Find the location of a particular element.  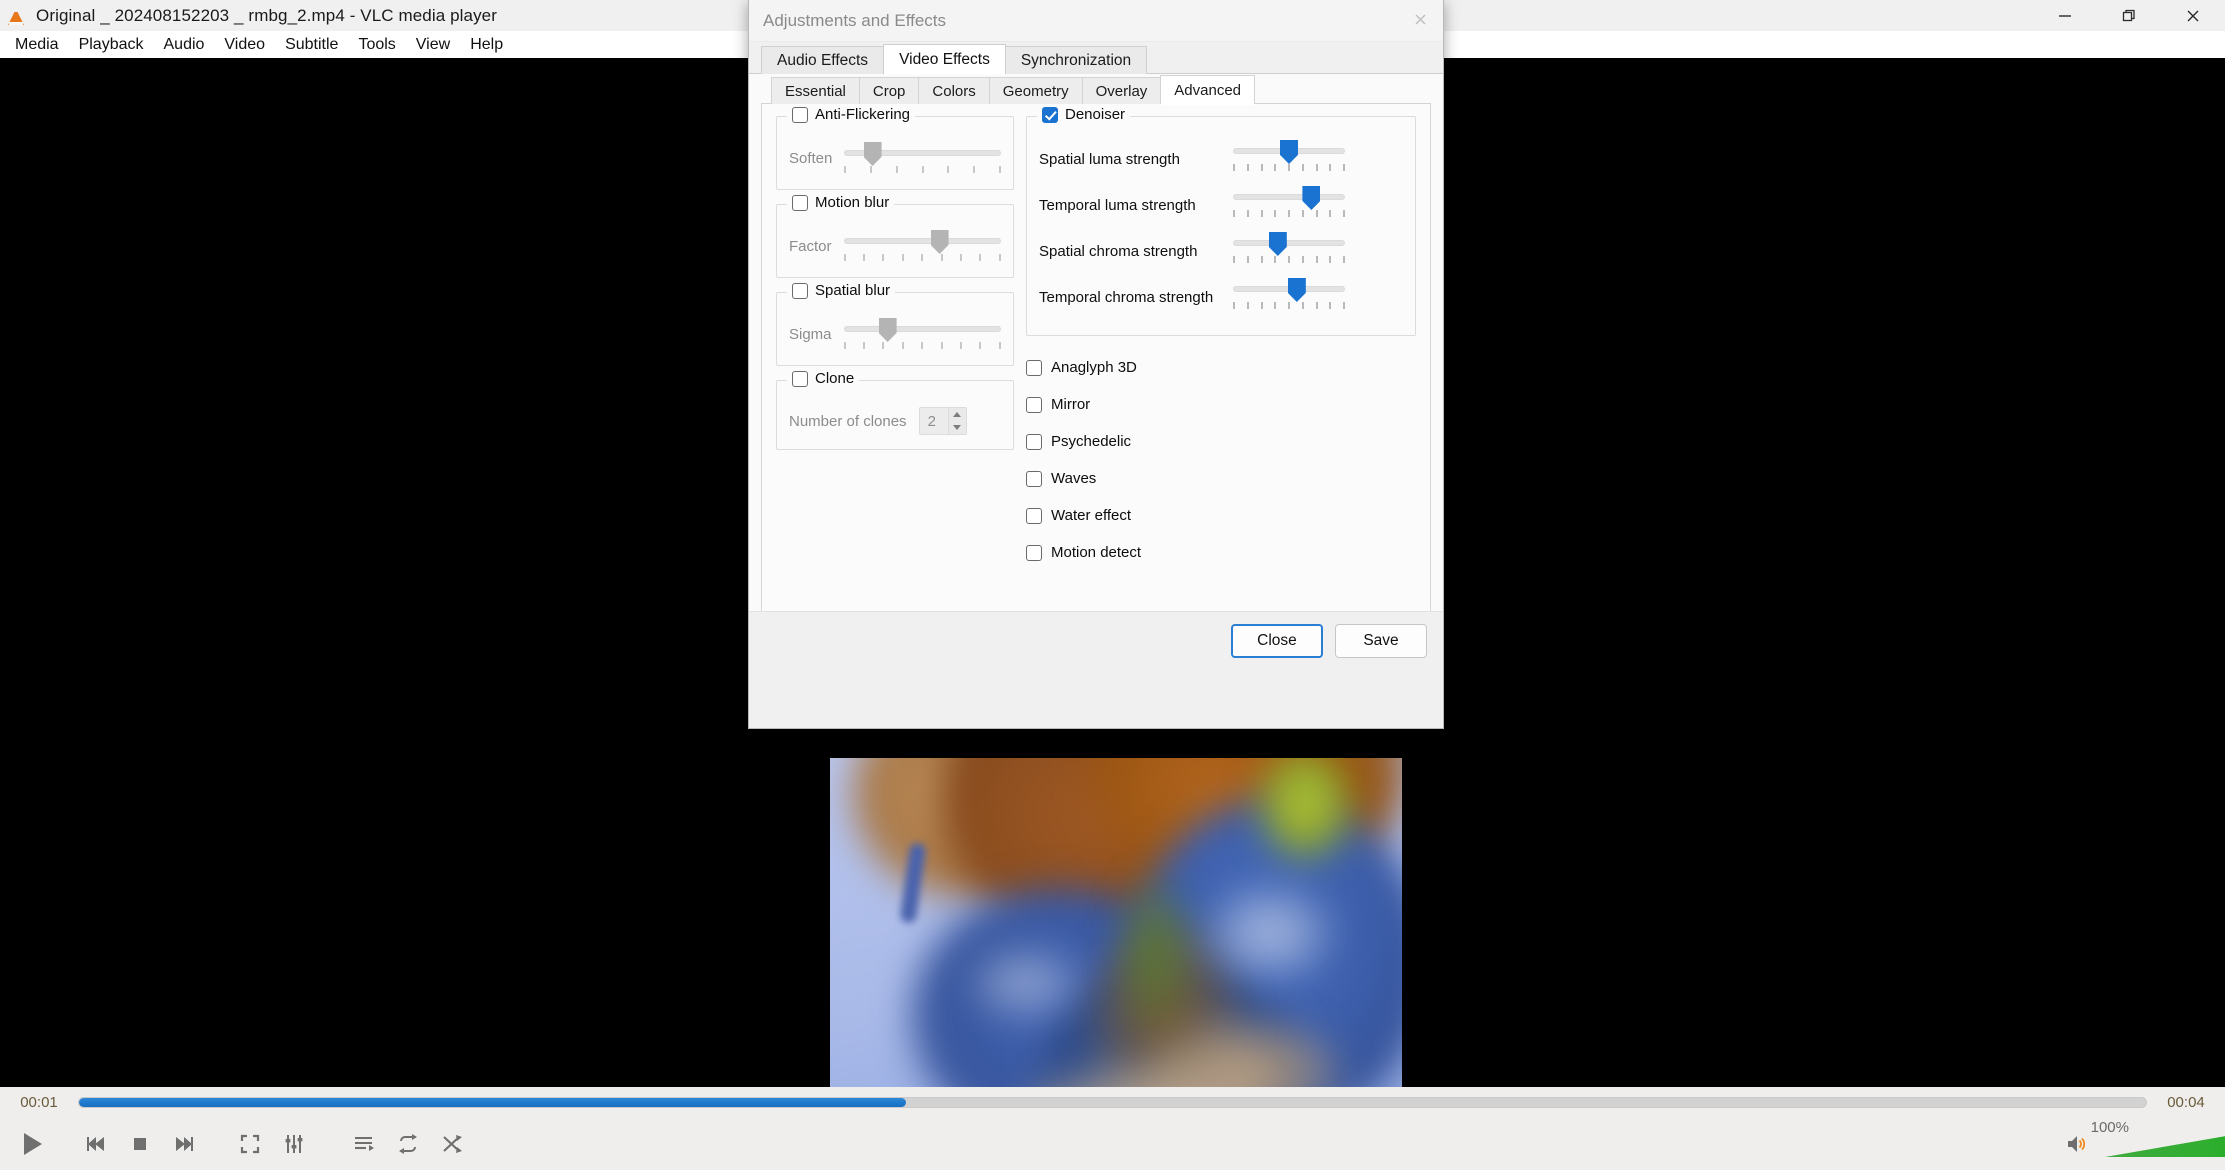

psychedelic-row: Psychedelic is located at coordinates (1221, 441).